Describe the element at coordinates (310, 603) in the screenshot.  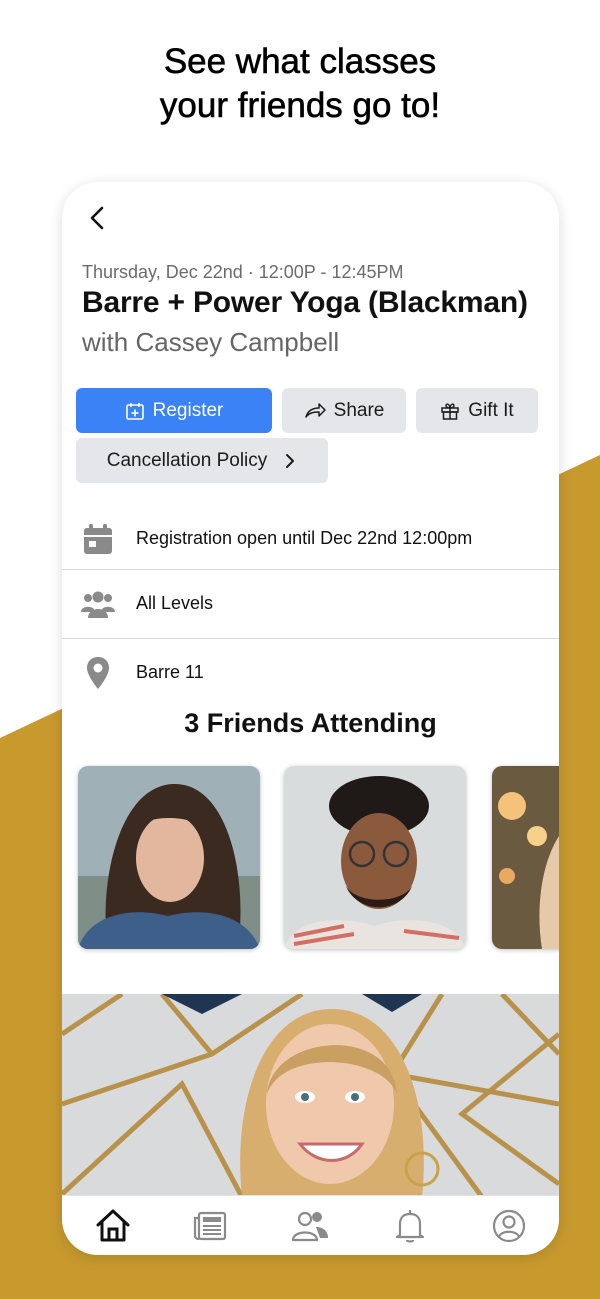
I see `level-info-row: All Levels` at that location.